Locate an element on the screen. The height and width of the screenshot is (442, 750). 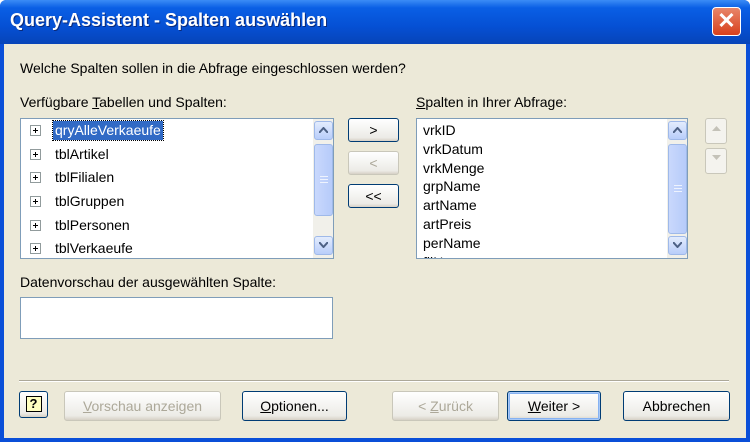
available-list-scrollbar is located at coordinates (323, 188).